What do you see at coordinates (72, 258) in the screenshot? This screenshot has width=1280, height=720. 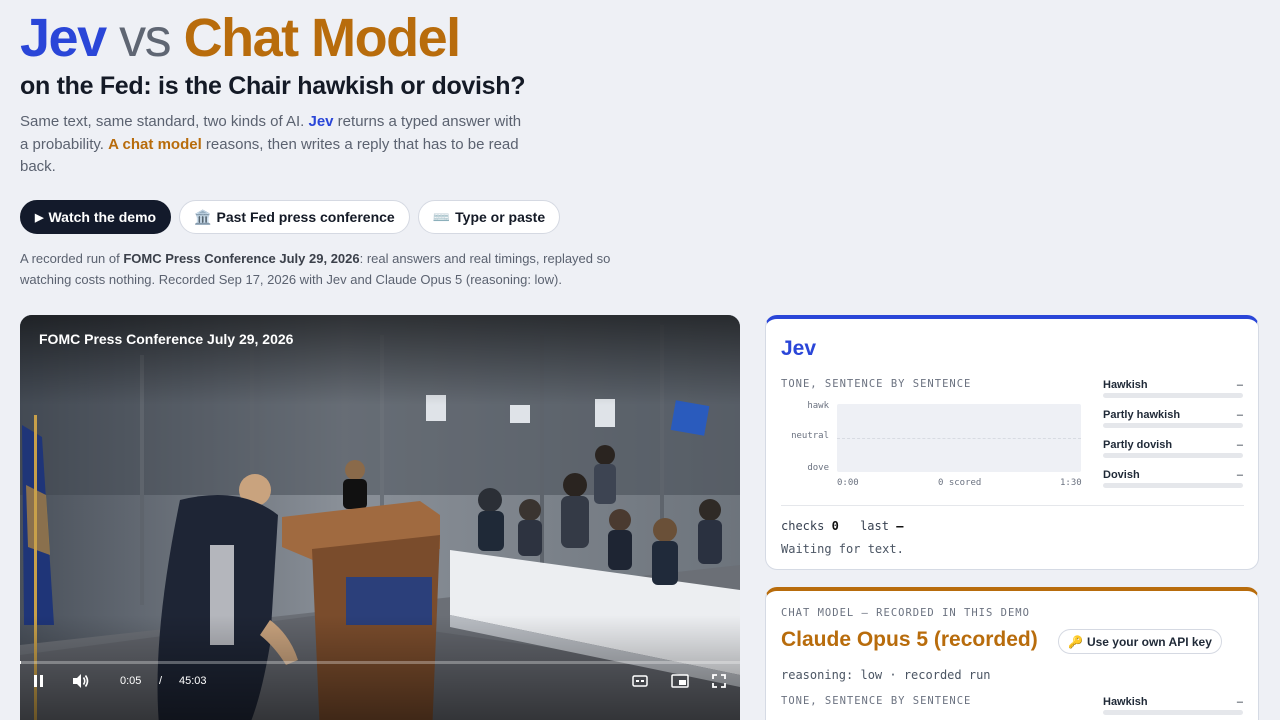 I see `note-prefix: A recorded run of` at bounding box center [72, 258].